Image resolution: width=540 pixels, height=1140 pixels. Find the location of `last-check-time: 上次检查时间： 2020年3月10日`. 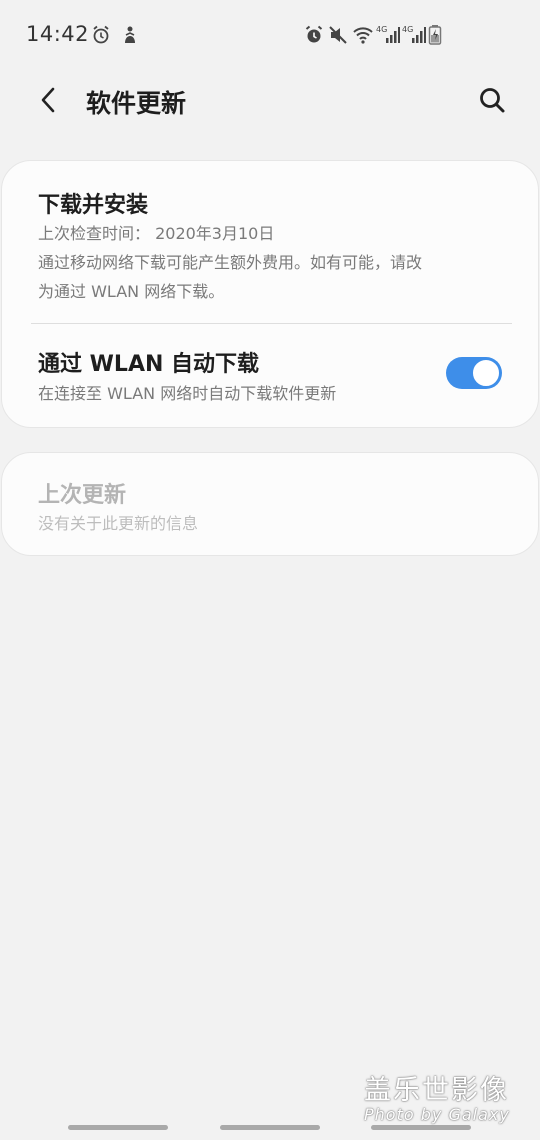

last-check-time: 上次检查时间： 2020年3月10日 is located at coordinates (156, 233).